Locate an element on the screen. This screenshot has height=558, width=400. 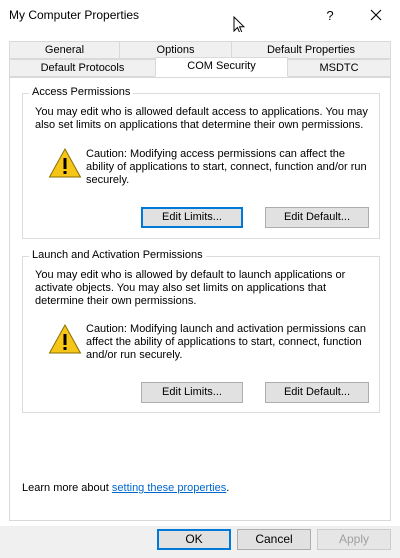
title-bar: My Computer Properties ? is located at coordinates (200, 17).